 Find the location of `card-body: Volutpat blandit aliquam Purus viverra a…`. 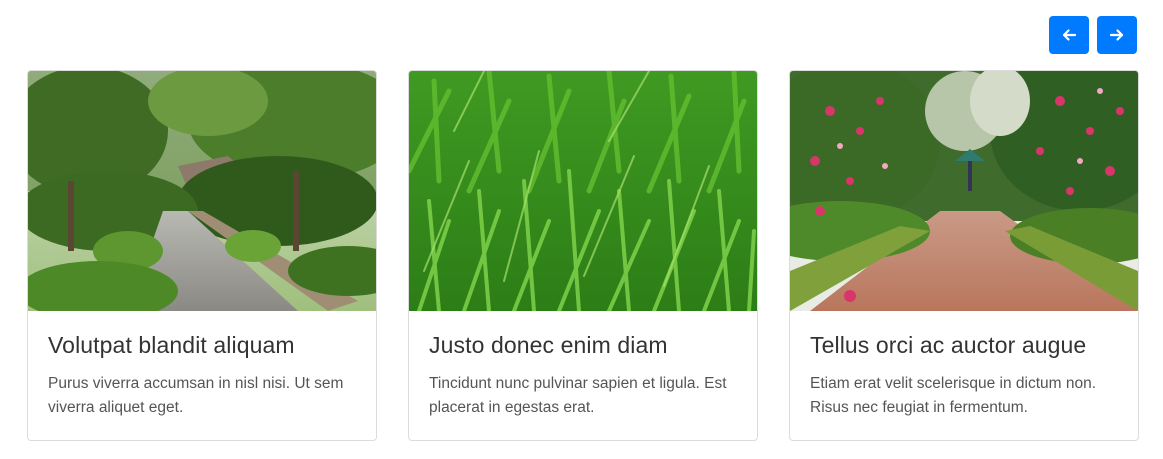

card-body: Volutpat blandit aliquam Purus viverra a… is located at coordinates (202, 365).